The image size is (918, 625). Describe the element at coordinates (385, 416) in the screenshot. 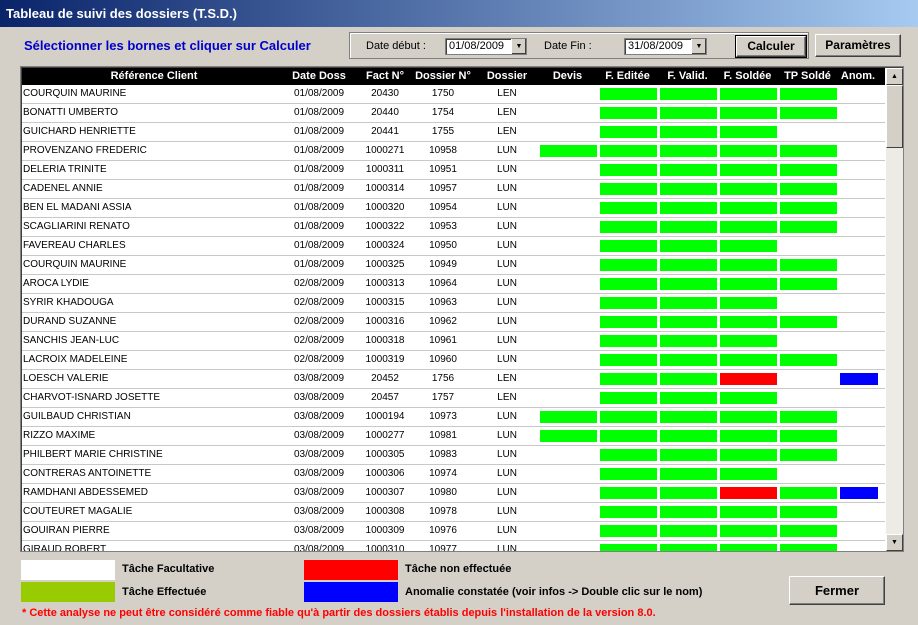

I see `row-fact-no: 1000194` at that location.